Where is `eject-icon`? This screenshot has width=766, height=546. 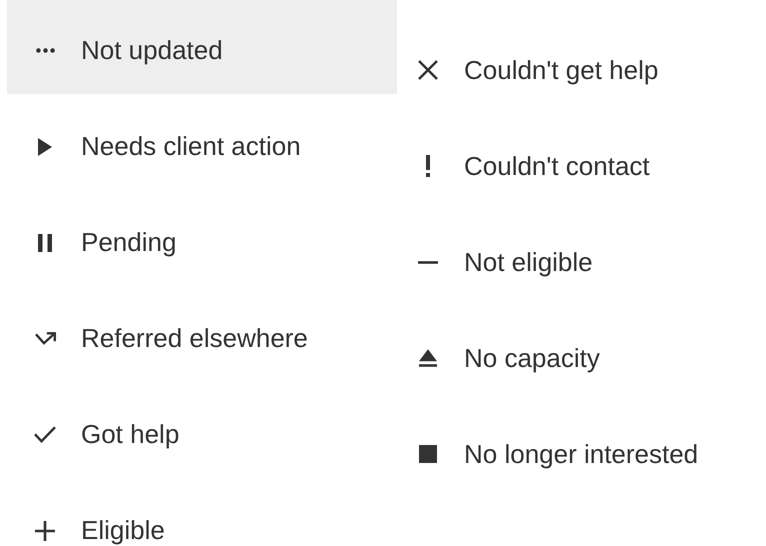 eject-icon is located at coordinates (428, 358).